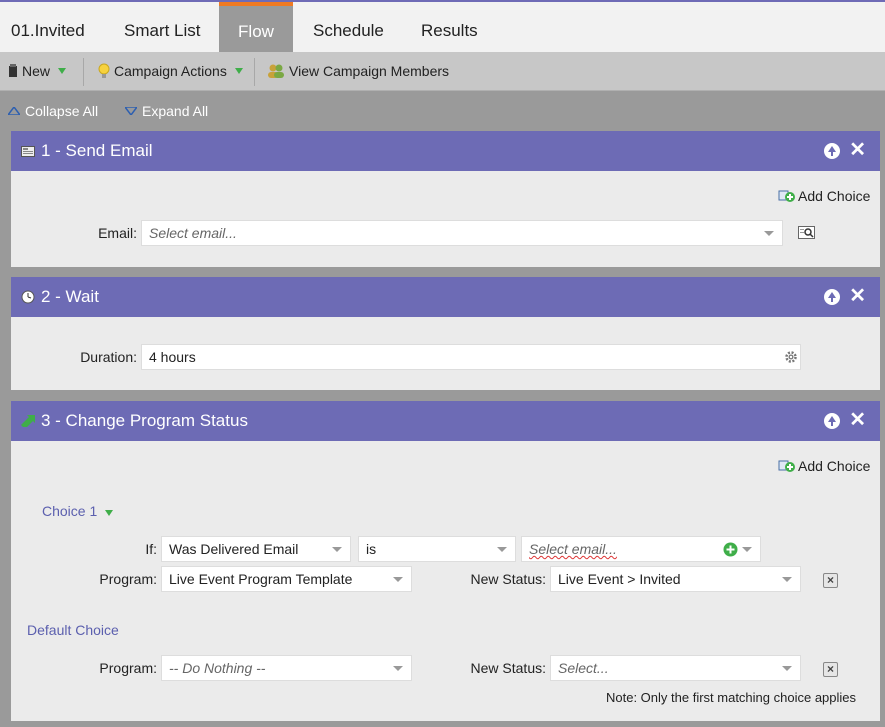 The image size is (885, 727). Describe the element at coordinates (162, 28) in the screenshot. I see `tab-smart-list: Smart List` at that location.